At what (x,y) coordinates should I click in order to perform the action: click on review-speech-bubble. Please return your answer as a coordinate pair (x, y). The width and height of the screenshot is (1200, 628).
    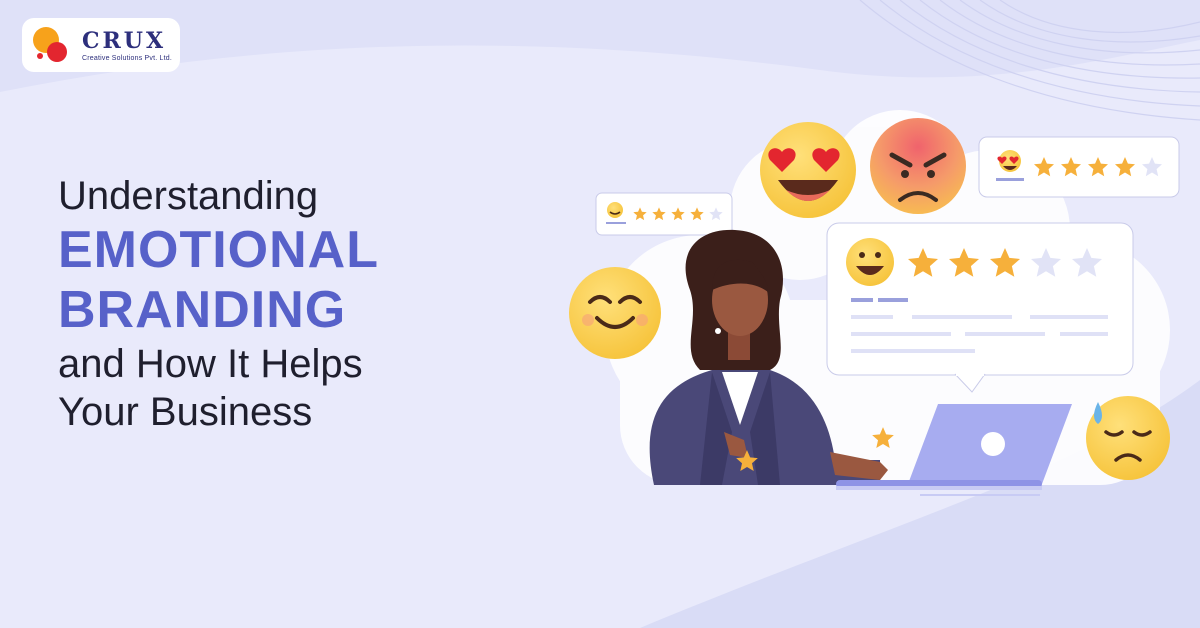
    Looking at the image, I should click on (980, 307).